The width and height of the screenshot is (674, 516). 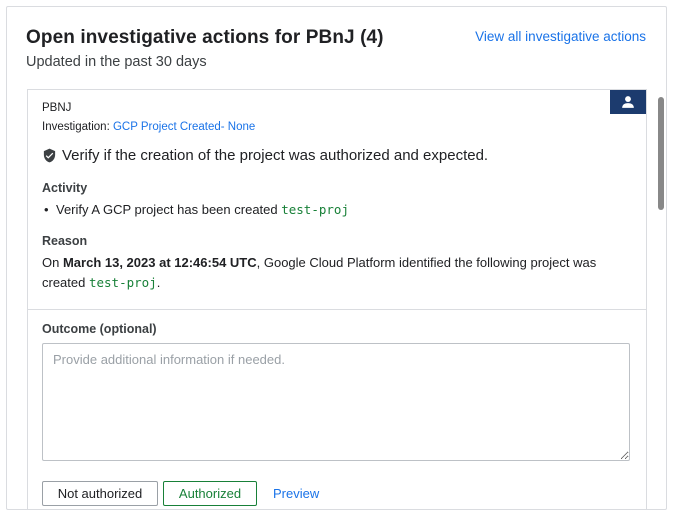 I want to click on authorized-button: Authorized, so click(x=210, y=493).